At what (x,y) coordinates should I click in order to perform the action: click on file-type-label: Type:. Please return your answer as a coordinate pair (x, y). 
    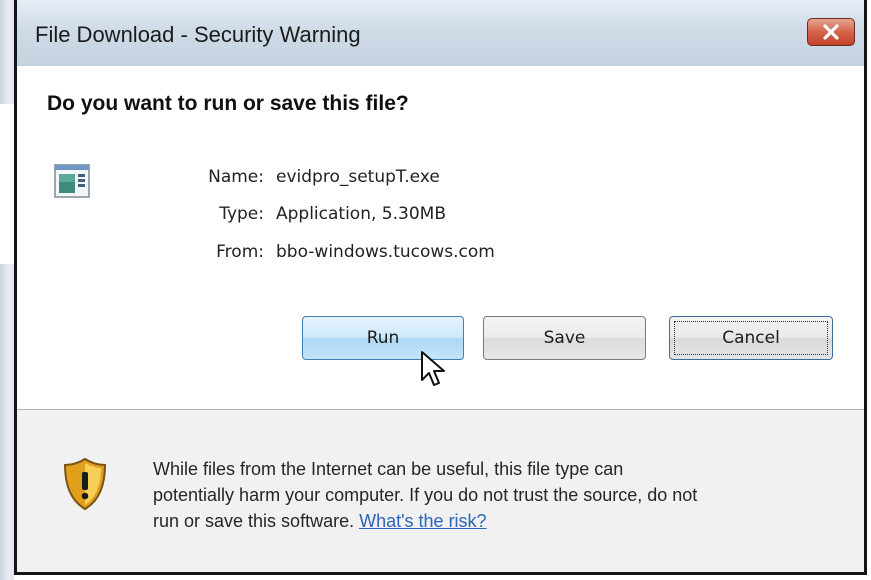
    Looking at the image, I should click on (241, 214).